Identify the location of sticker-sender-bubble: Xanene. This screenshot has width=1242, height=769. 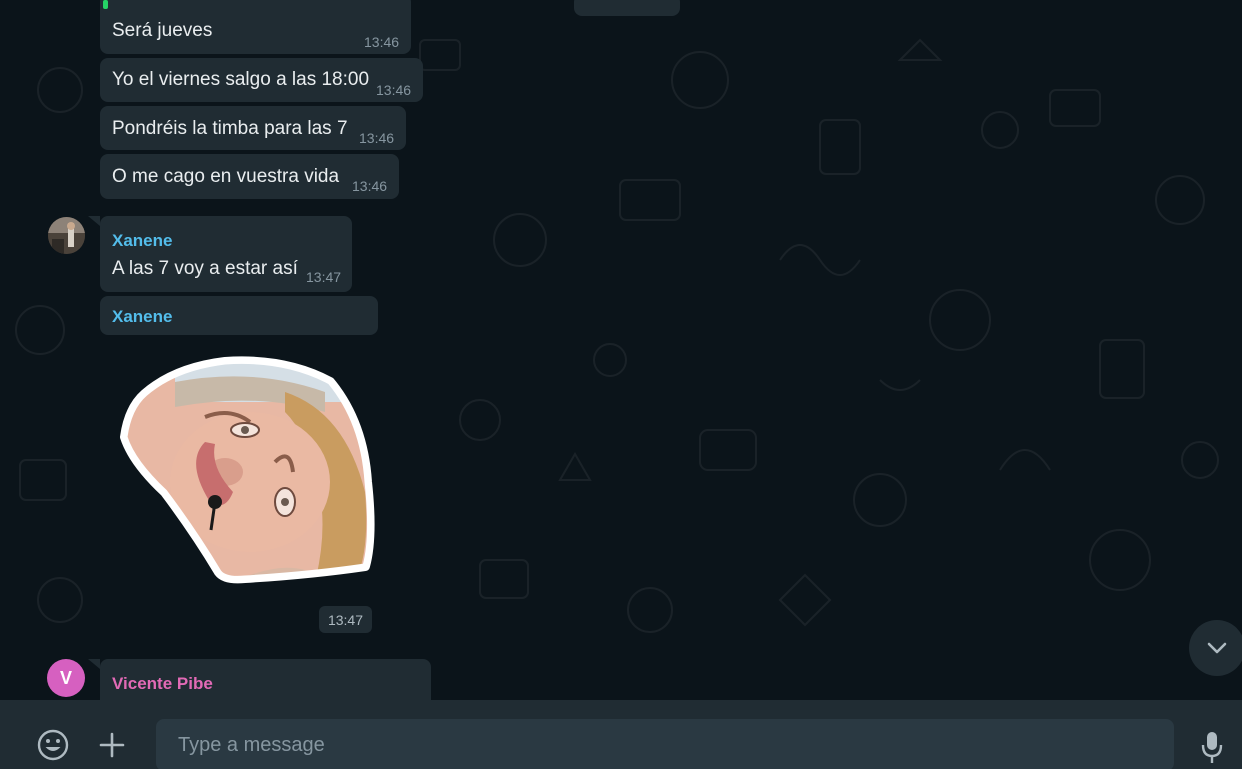
(239, 315).